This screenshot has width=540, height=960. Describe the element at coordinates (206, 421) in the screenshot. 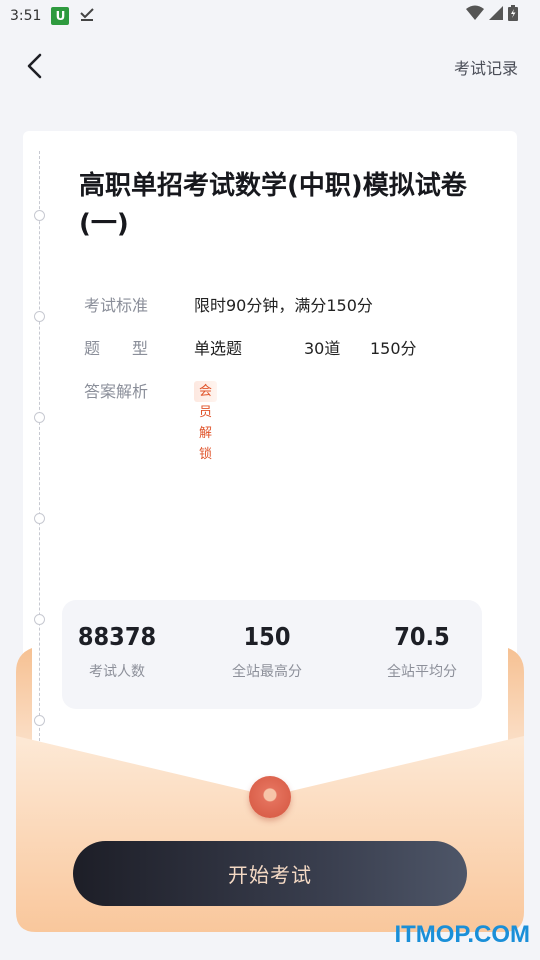

I see `vip-unlock-badge: 会员解锁` at that location.